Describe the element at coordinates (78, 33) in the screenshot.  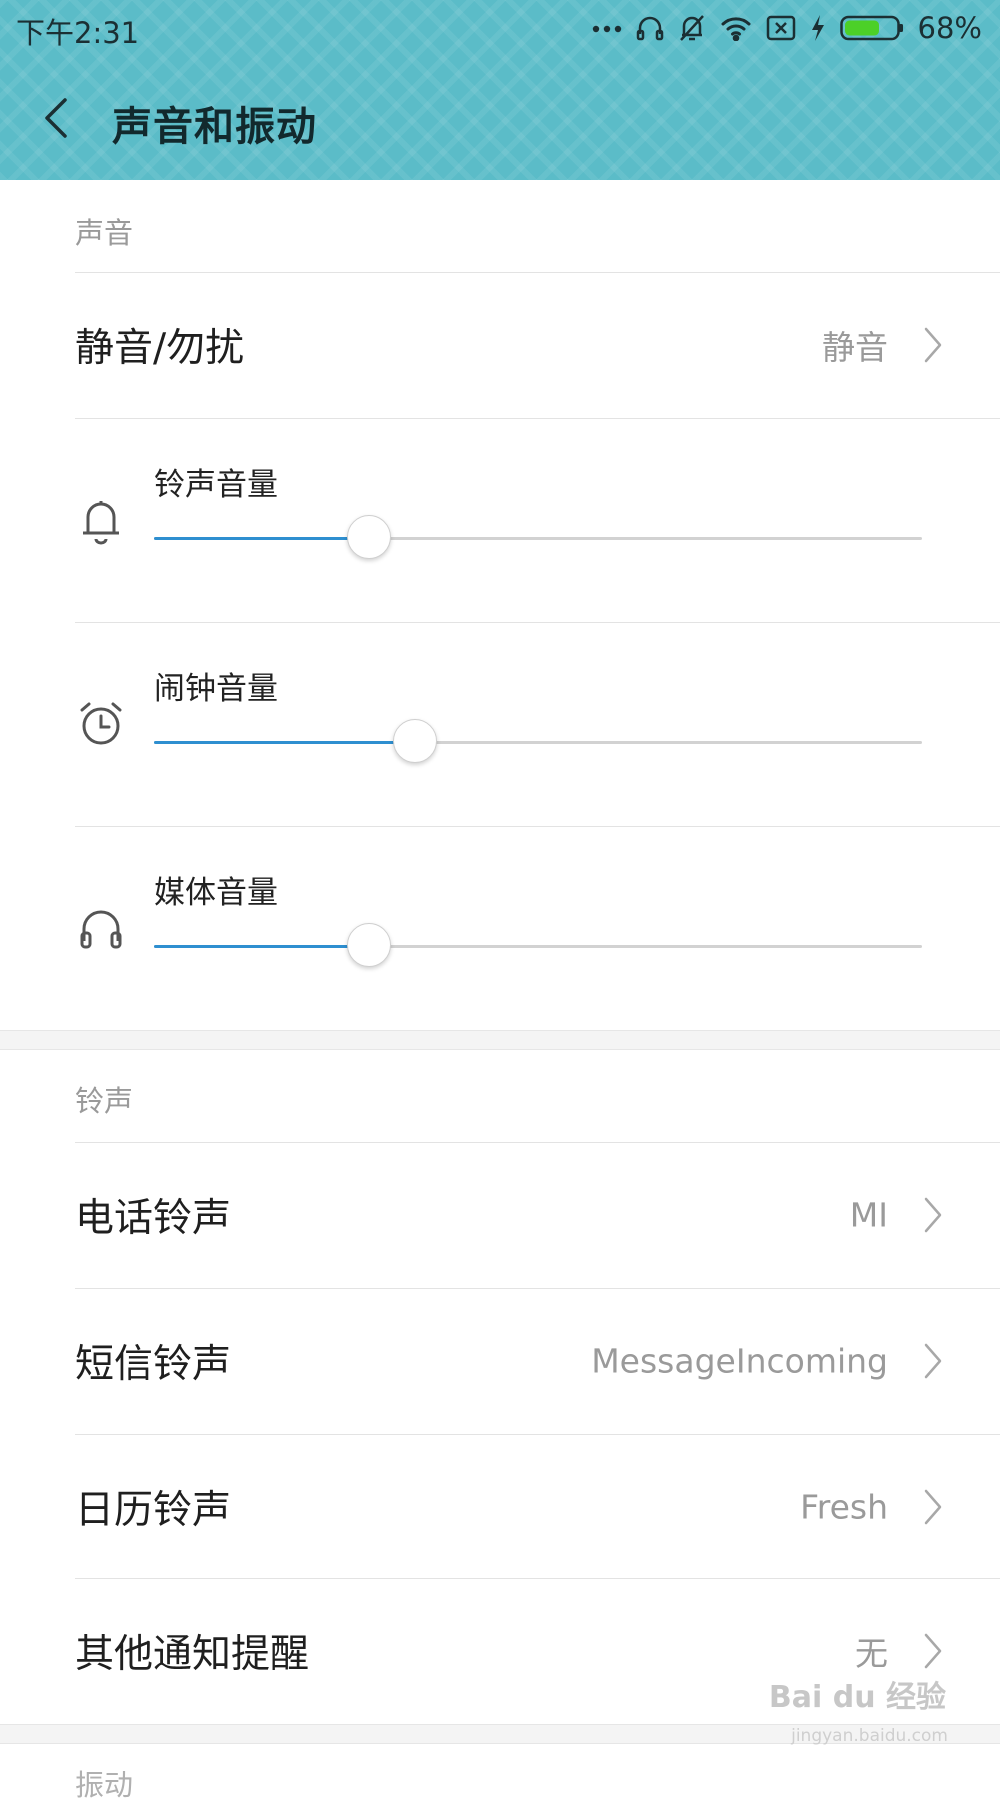
I see `status-time: 下午2:31` at that location.